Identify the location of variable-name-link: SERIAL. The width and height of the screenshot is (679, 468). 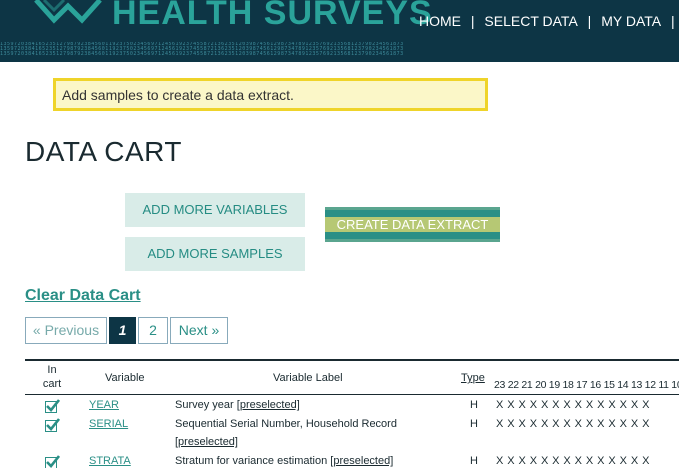
(108, 424).